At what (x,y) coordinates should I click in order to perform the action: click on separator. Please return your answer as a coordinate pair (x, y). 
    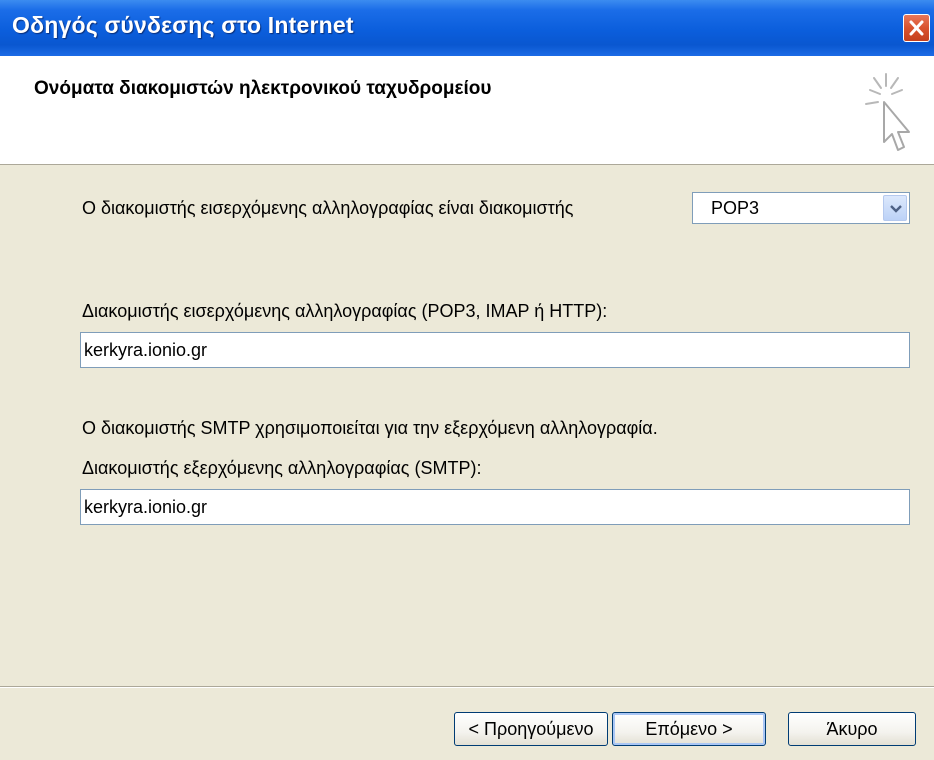
    Looking at the image, I should click on (467, 687).